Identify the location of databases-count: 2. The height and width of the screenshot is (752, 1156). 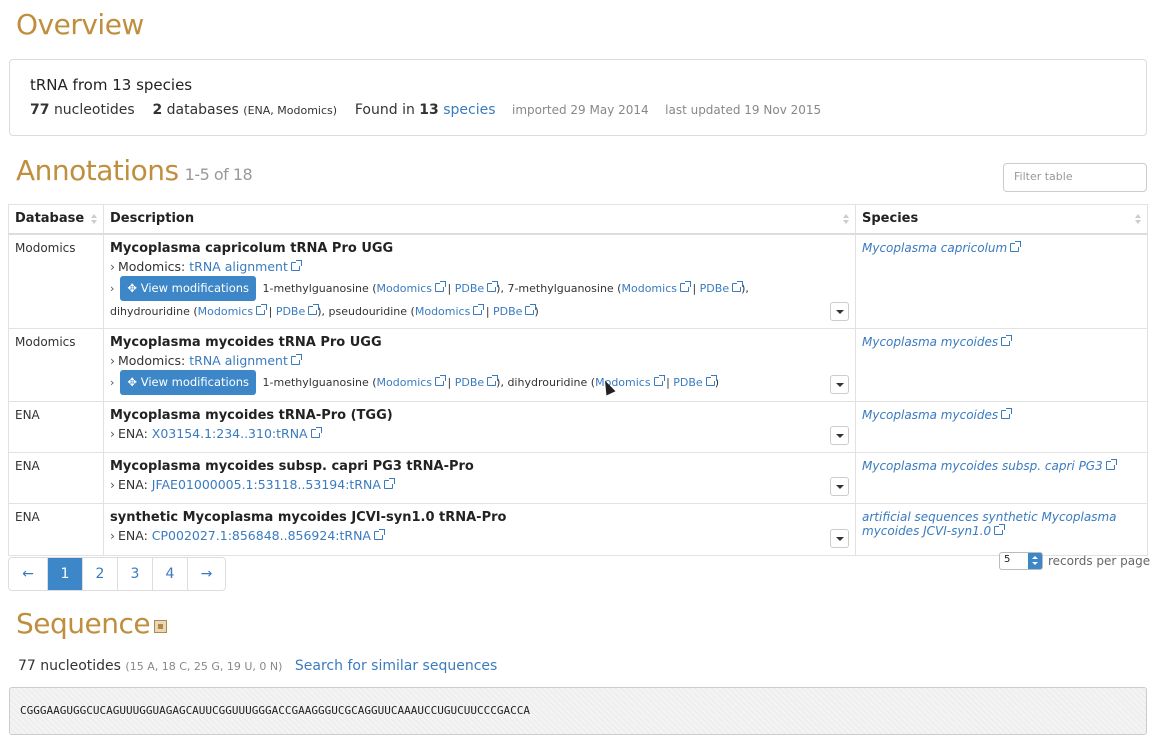
(157, 110).